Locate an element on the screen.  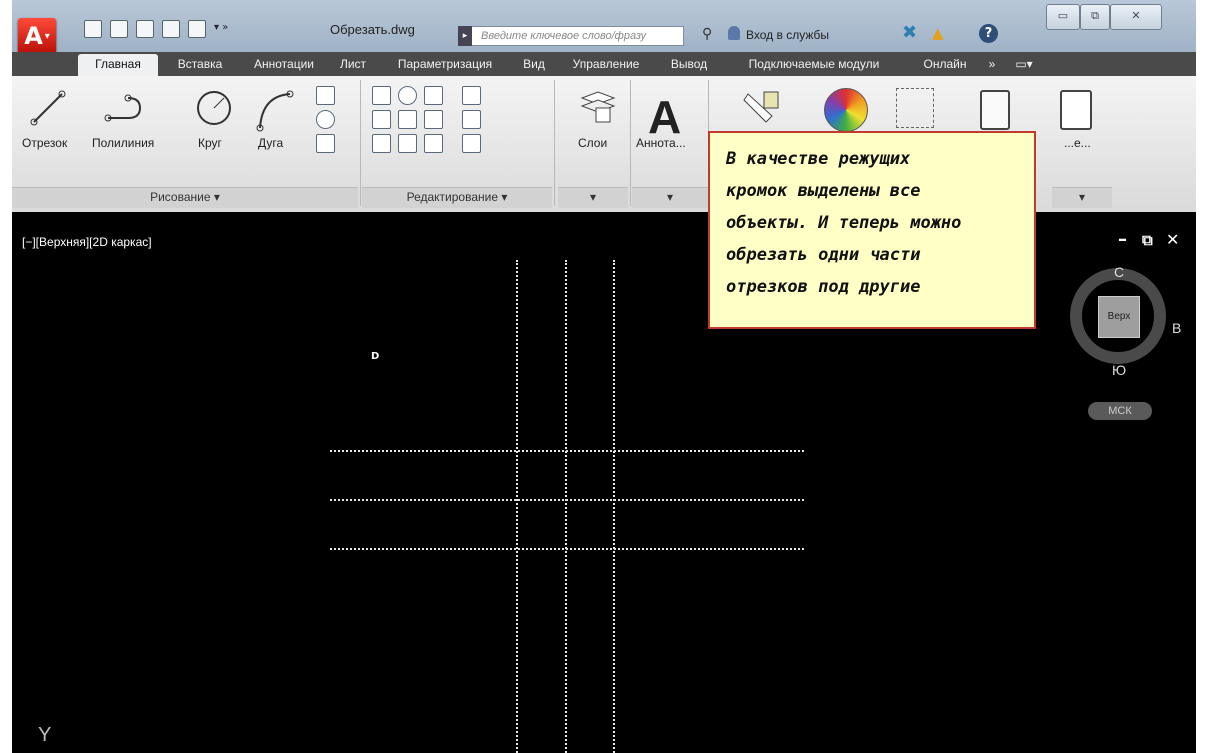
file-title: Обрезать.dwg is located at coordinates (372, 29).